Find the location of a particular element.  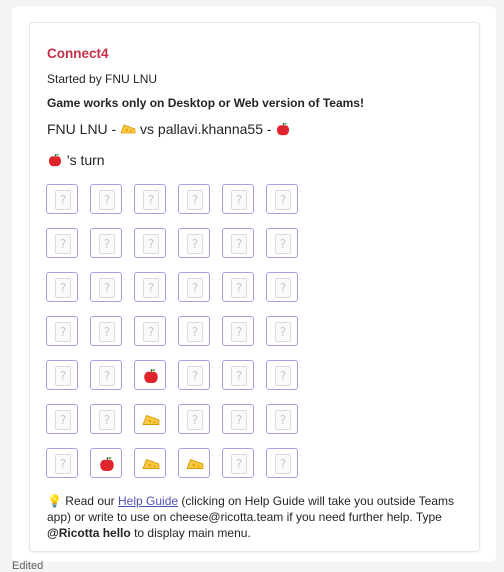

players-line: FNU LNU - vs pallavi.khanna55 - is located at coordinates (169, 129).